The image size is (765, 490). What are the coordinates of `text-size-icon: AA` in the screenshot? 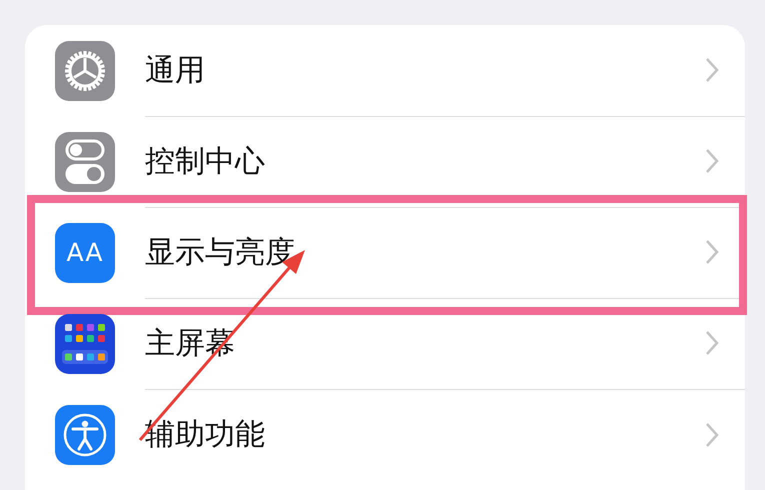 It's located at (85, 252).